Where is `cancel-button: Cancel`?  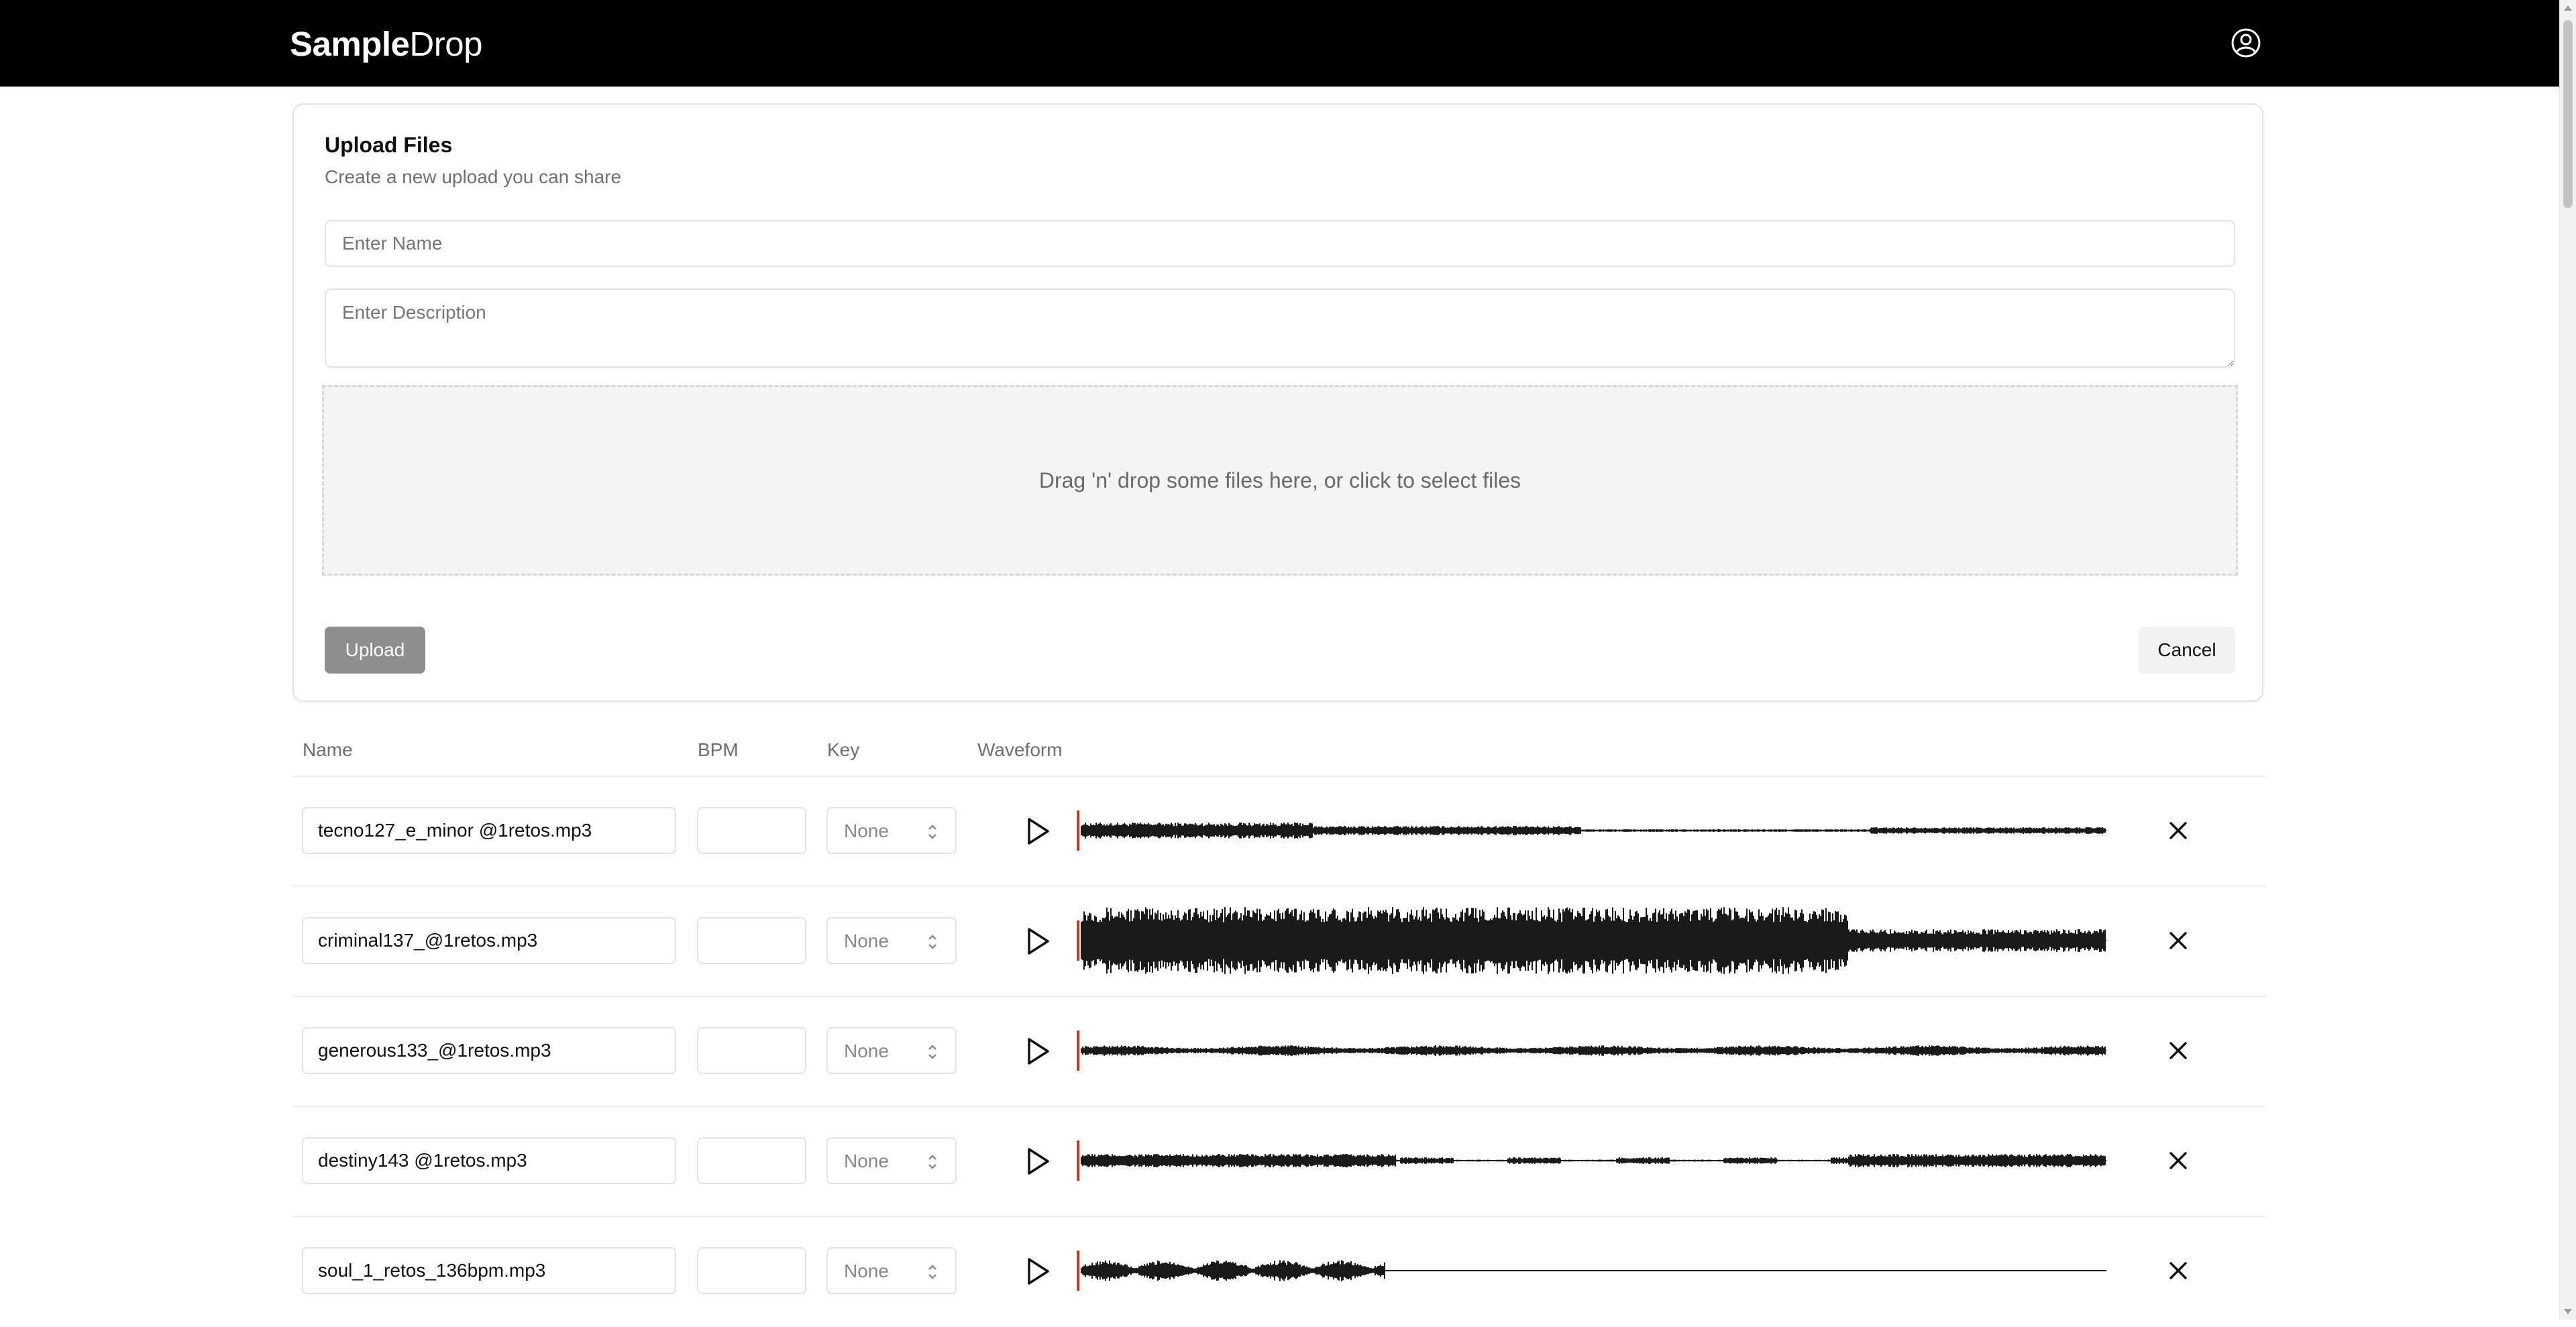
cancel-button: Cancel is located at coordinates (2187, 650).